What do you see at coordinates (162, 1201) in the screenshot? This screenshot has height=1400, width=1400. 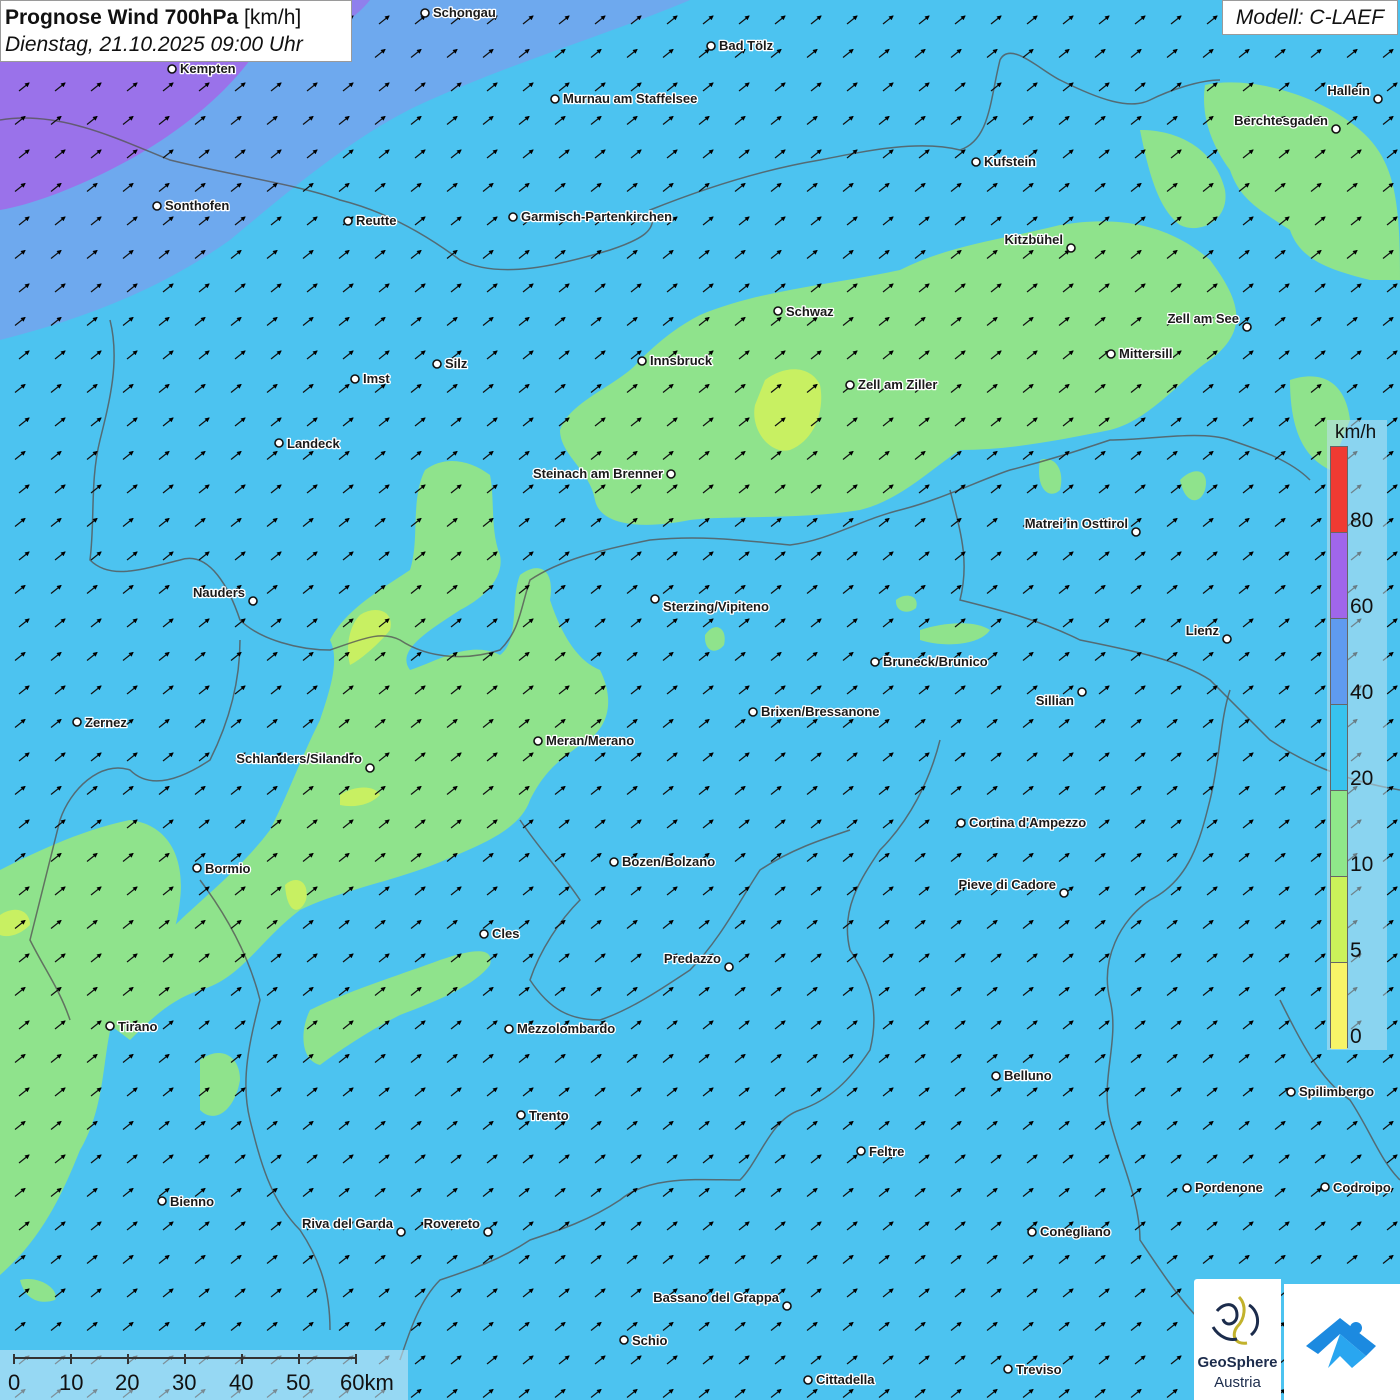 I see `city-marker-bienno` at bounding box center [162, 1201].